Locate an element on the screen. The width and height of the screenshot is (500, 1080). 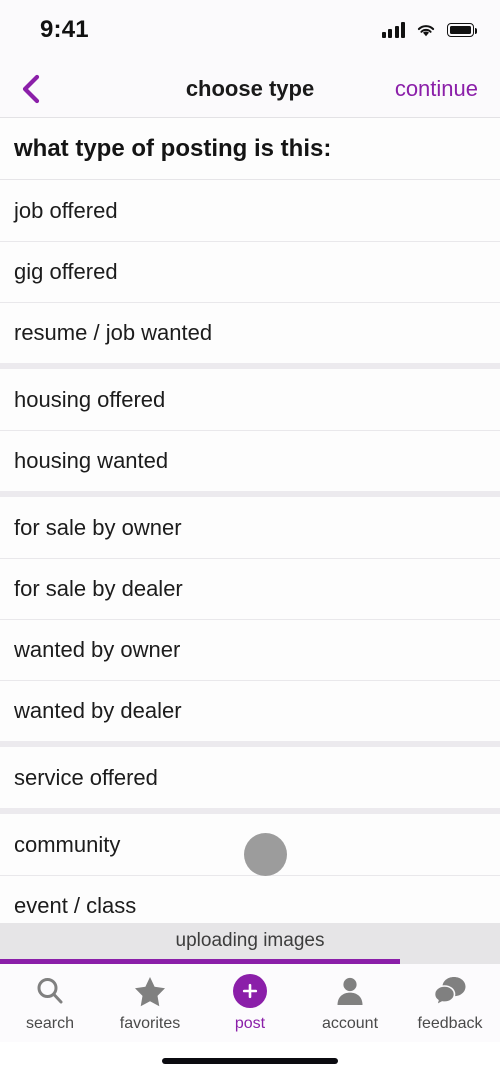
wifi-icon is located at coordinates (426, 30).